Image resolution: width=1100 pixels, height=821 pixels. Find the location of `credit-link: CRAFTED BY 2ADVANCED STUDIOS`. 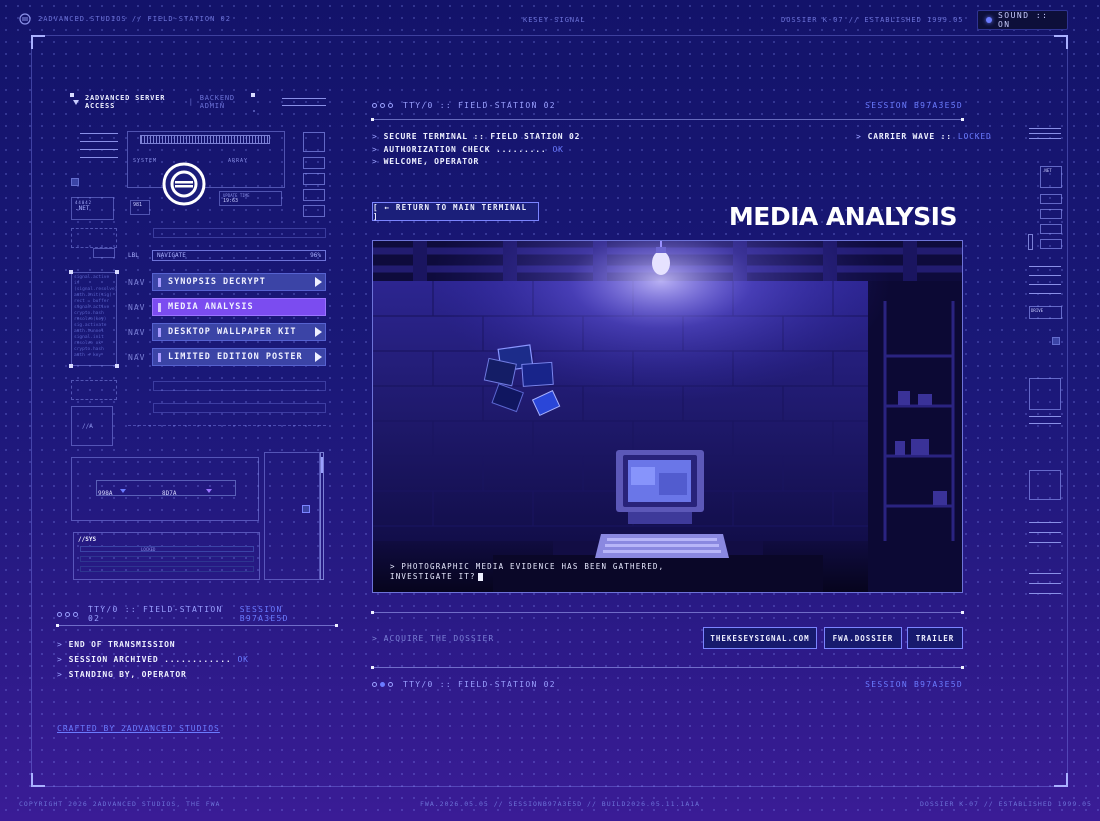

credit-link: CRAFTED BY 2ADVANCED STUDIOS is located at coordinates (138, 728).